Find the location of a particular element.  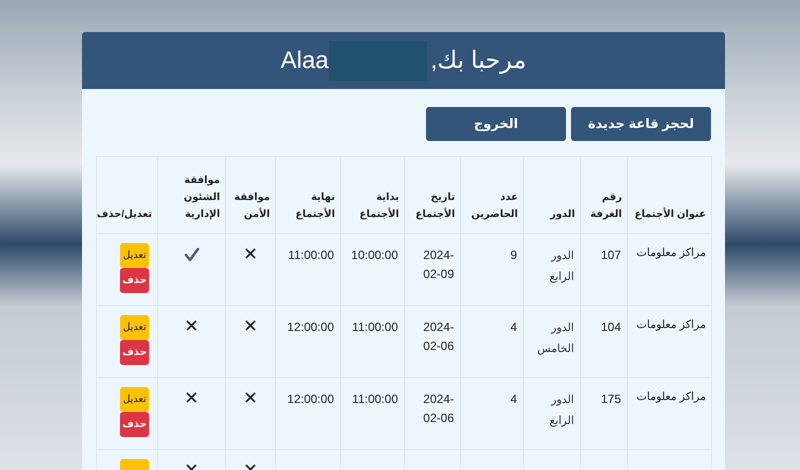

column-header: بداية الأجتماع is located at coordinates (372, 195).